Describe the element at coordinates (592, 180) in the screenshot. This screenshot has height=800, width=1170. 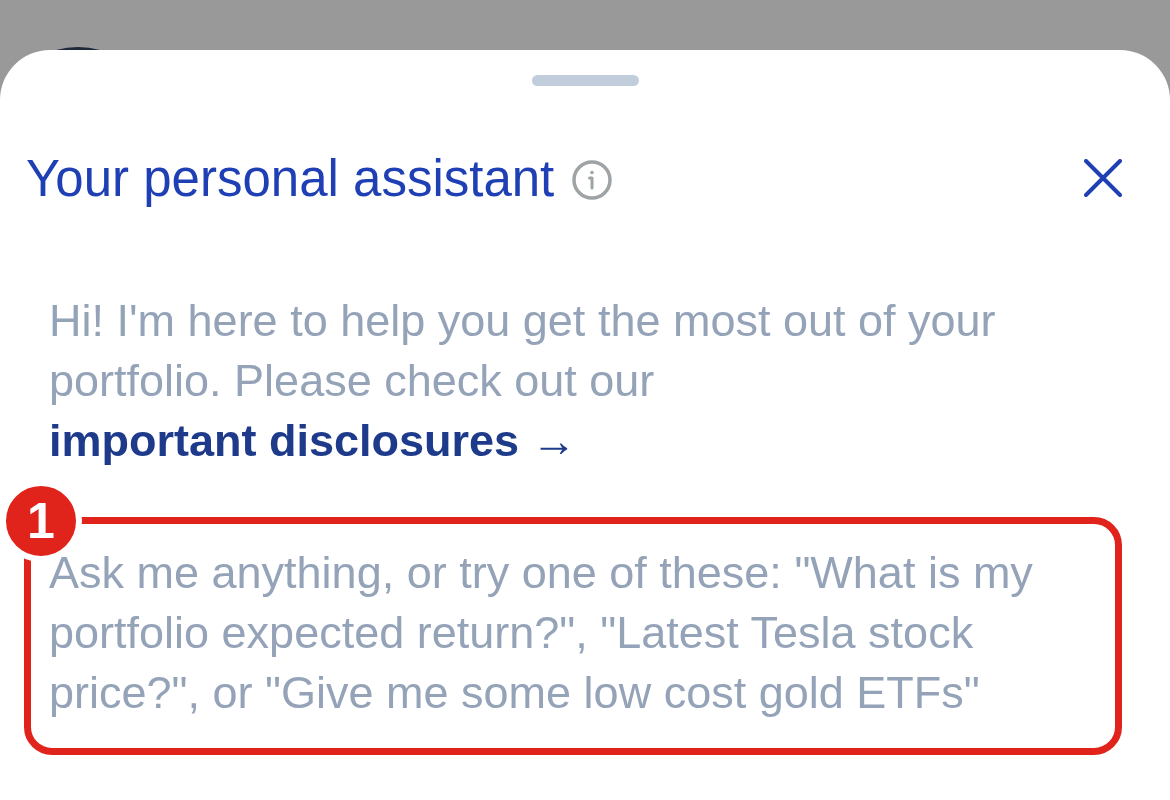
I see `info-icon` at that location.